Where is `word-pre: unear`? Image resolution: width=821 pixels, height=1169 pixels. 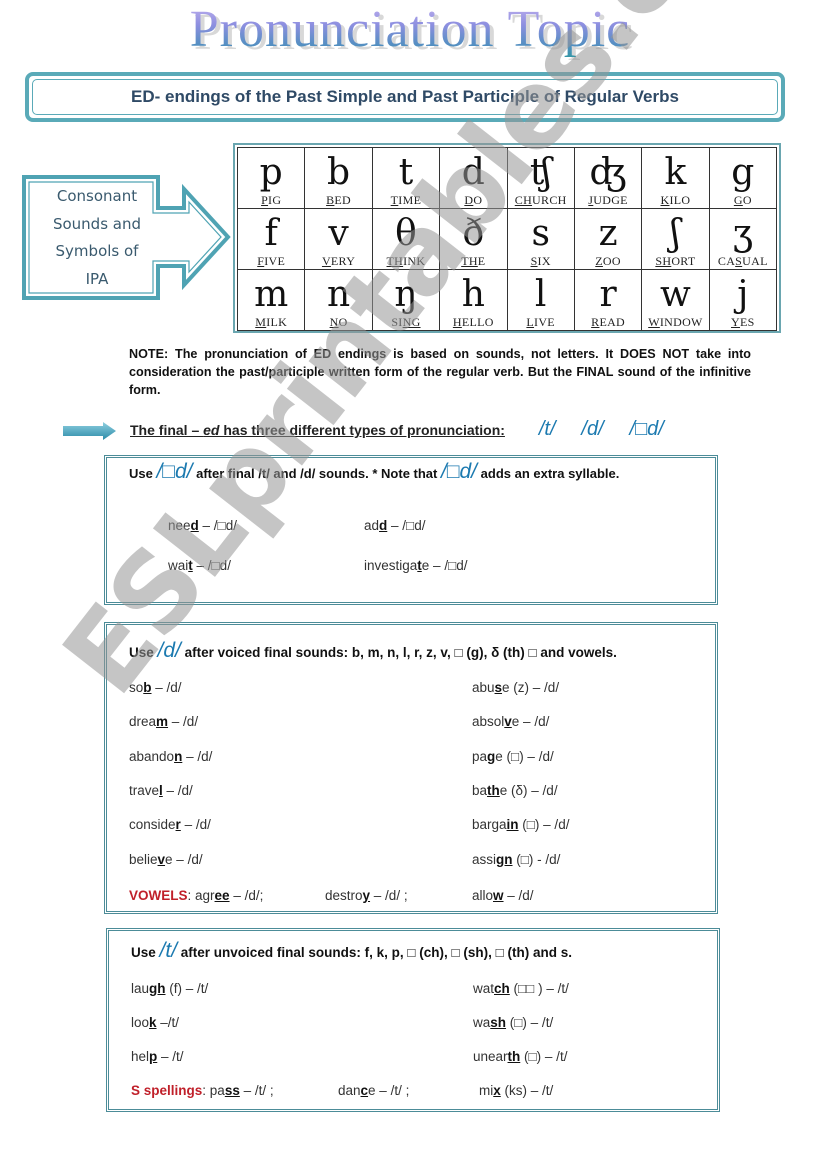
word-pre: unear is located at coordinates (490, 1056).